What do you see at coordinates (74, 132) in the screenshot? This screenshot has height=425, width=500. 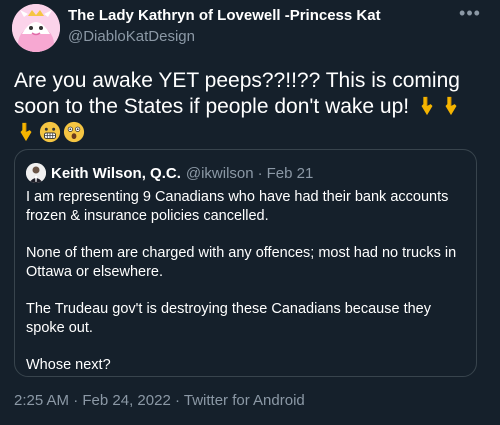 I see `astonished-face-icon` at bounding box center [74, 132].